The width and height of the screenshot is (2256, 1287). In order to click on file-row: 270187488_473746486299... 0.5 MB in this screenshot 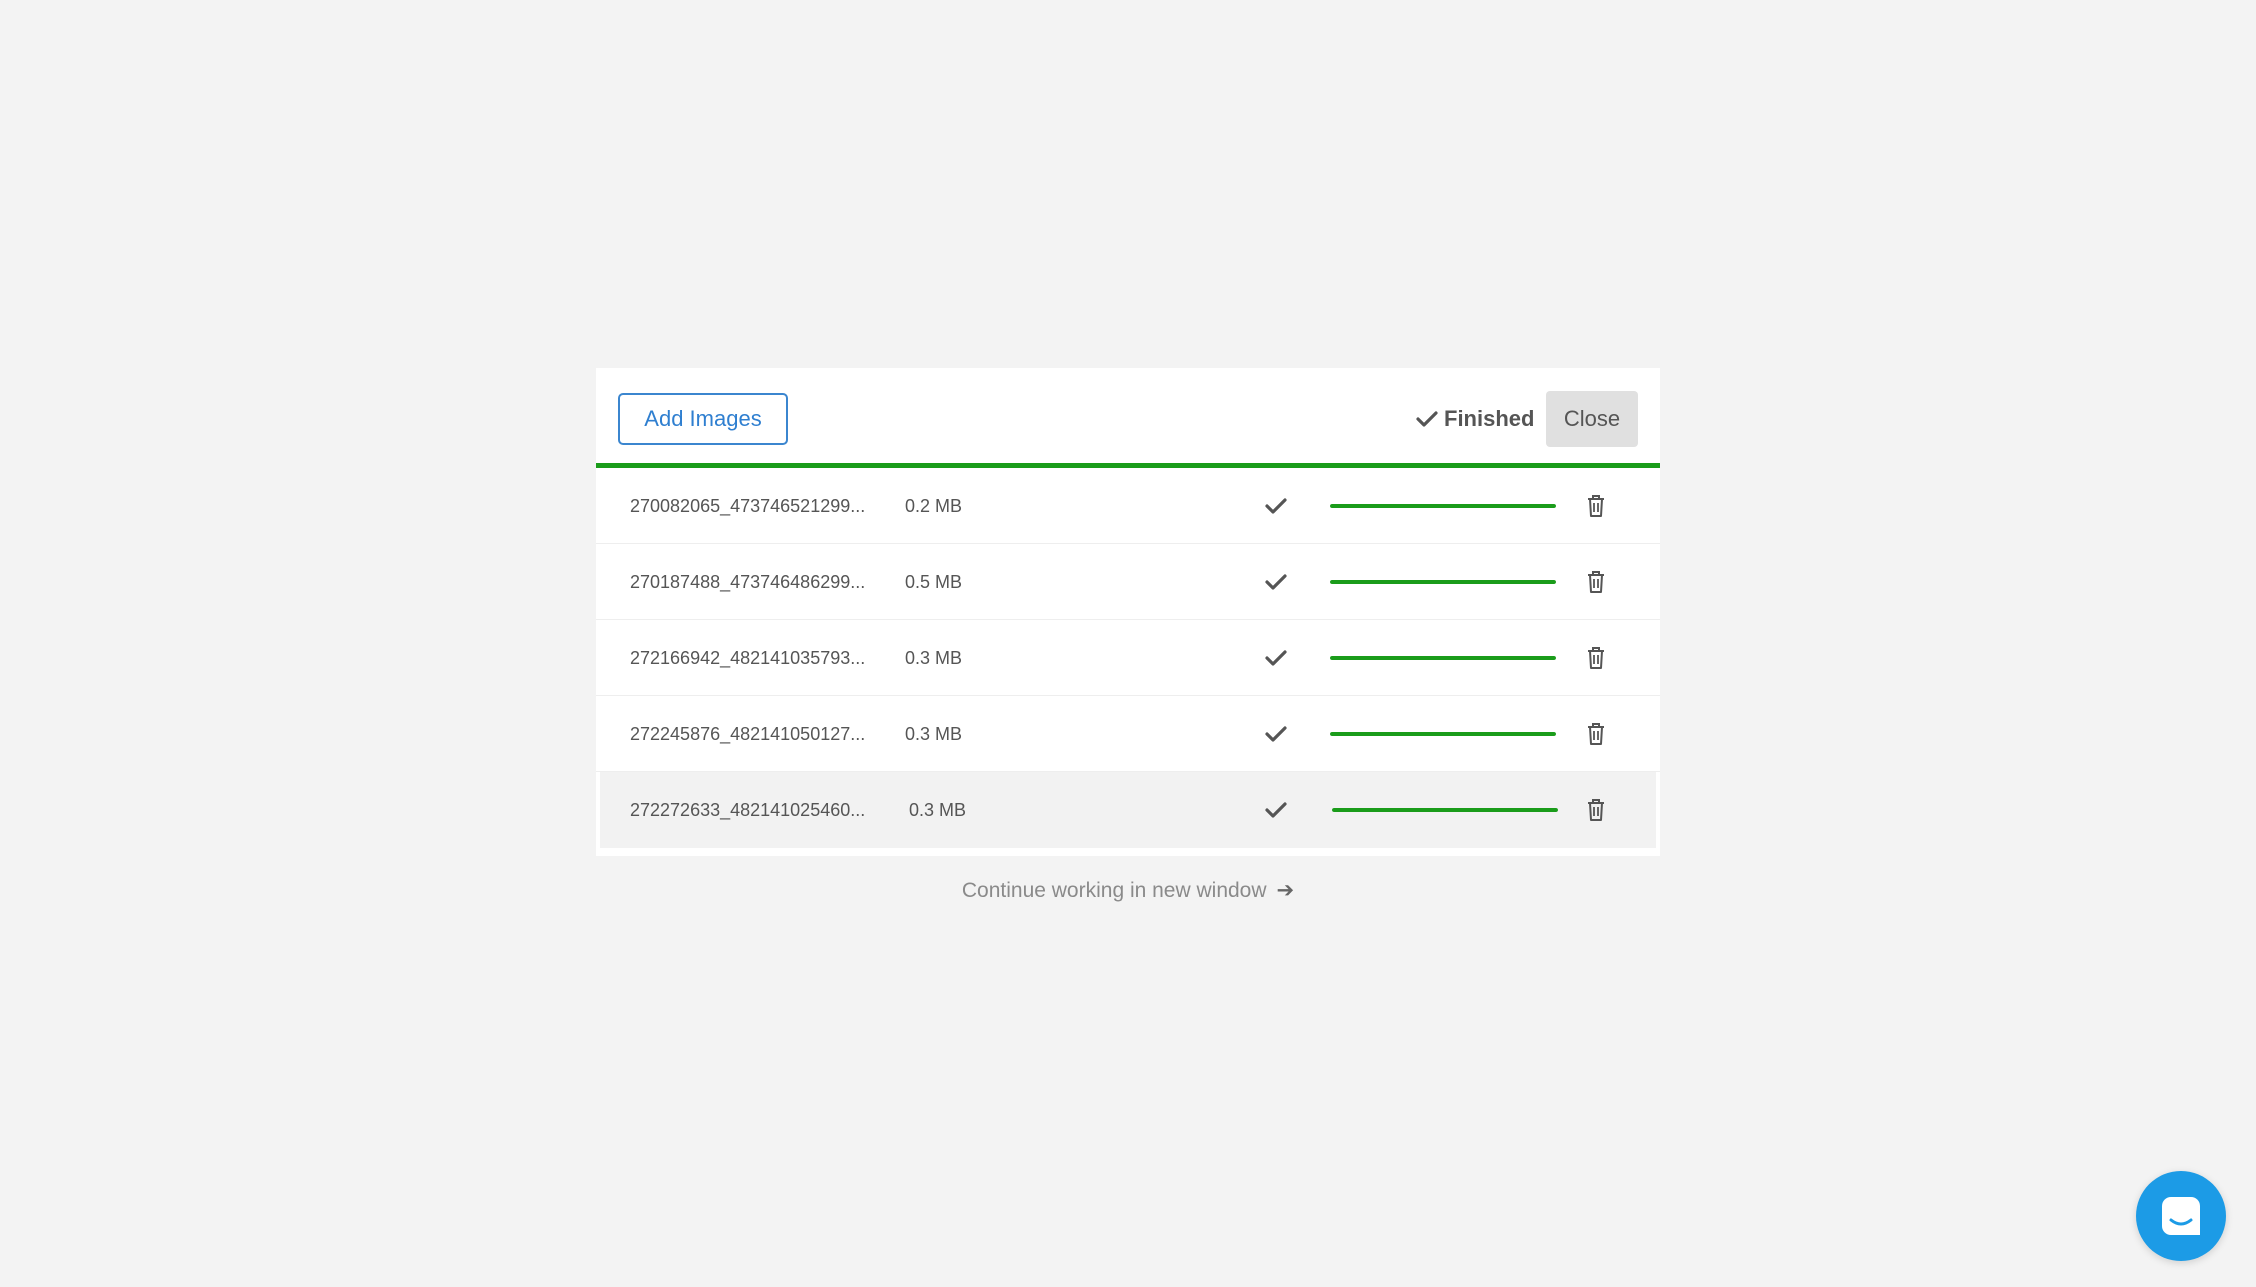, I will do `click(1128, 582)`.